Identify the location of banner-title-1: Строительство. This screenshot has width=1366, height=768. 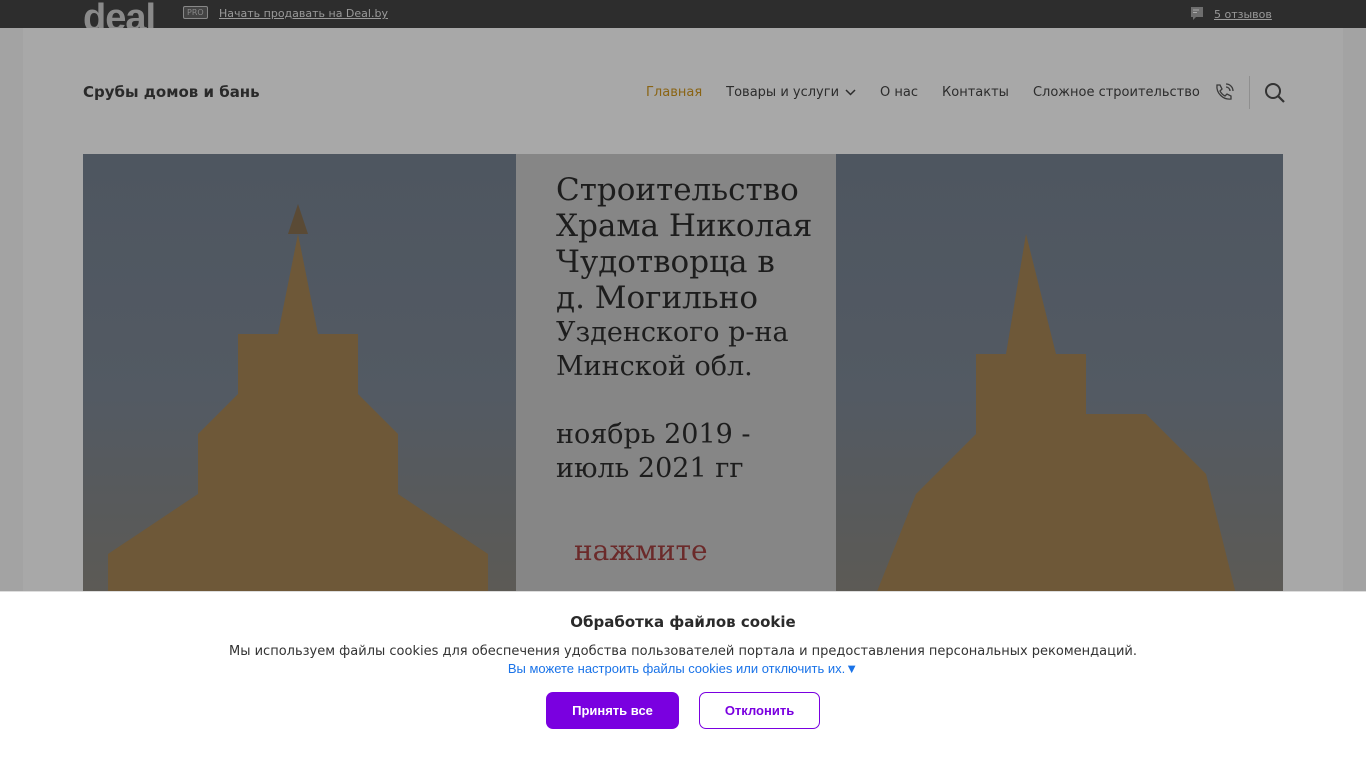
(677, 190).